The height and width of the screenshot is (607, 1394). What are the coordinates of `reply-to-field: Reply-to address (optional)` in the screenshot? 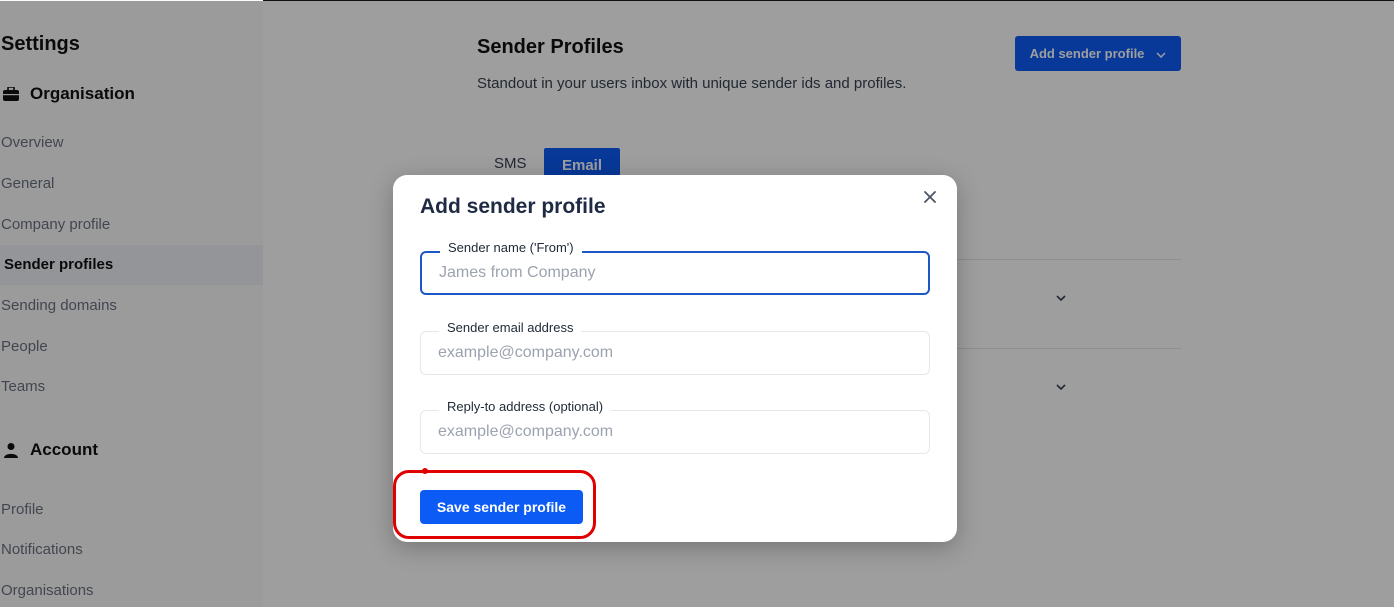 It's located at (675, 426).